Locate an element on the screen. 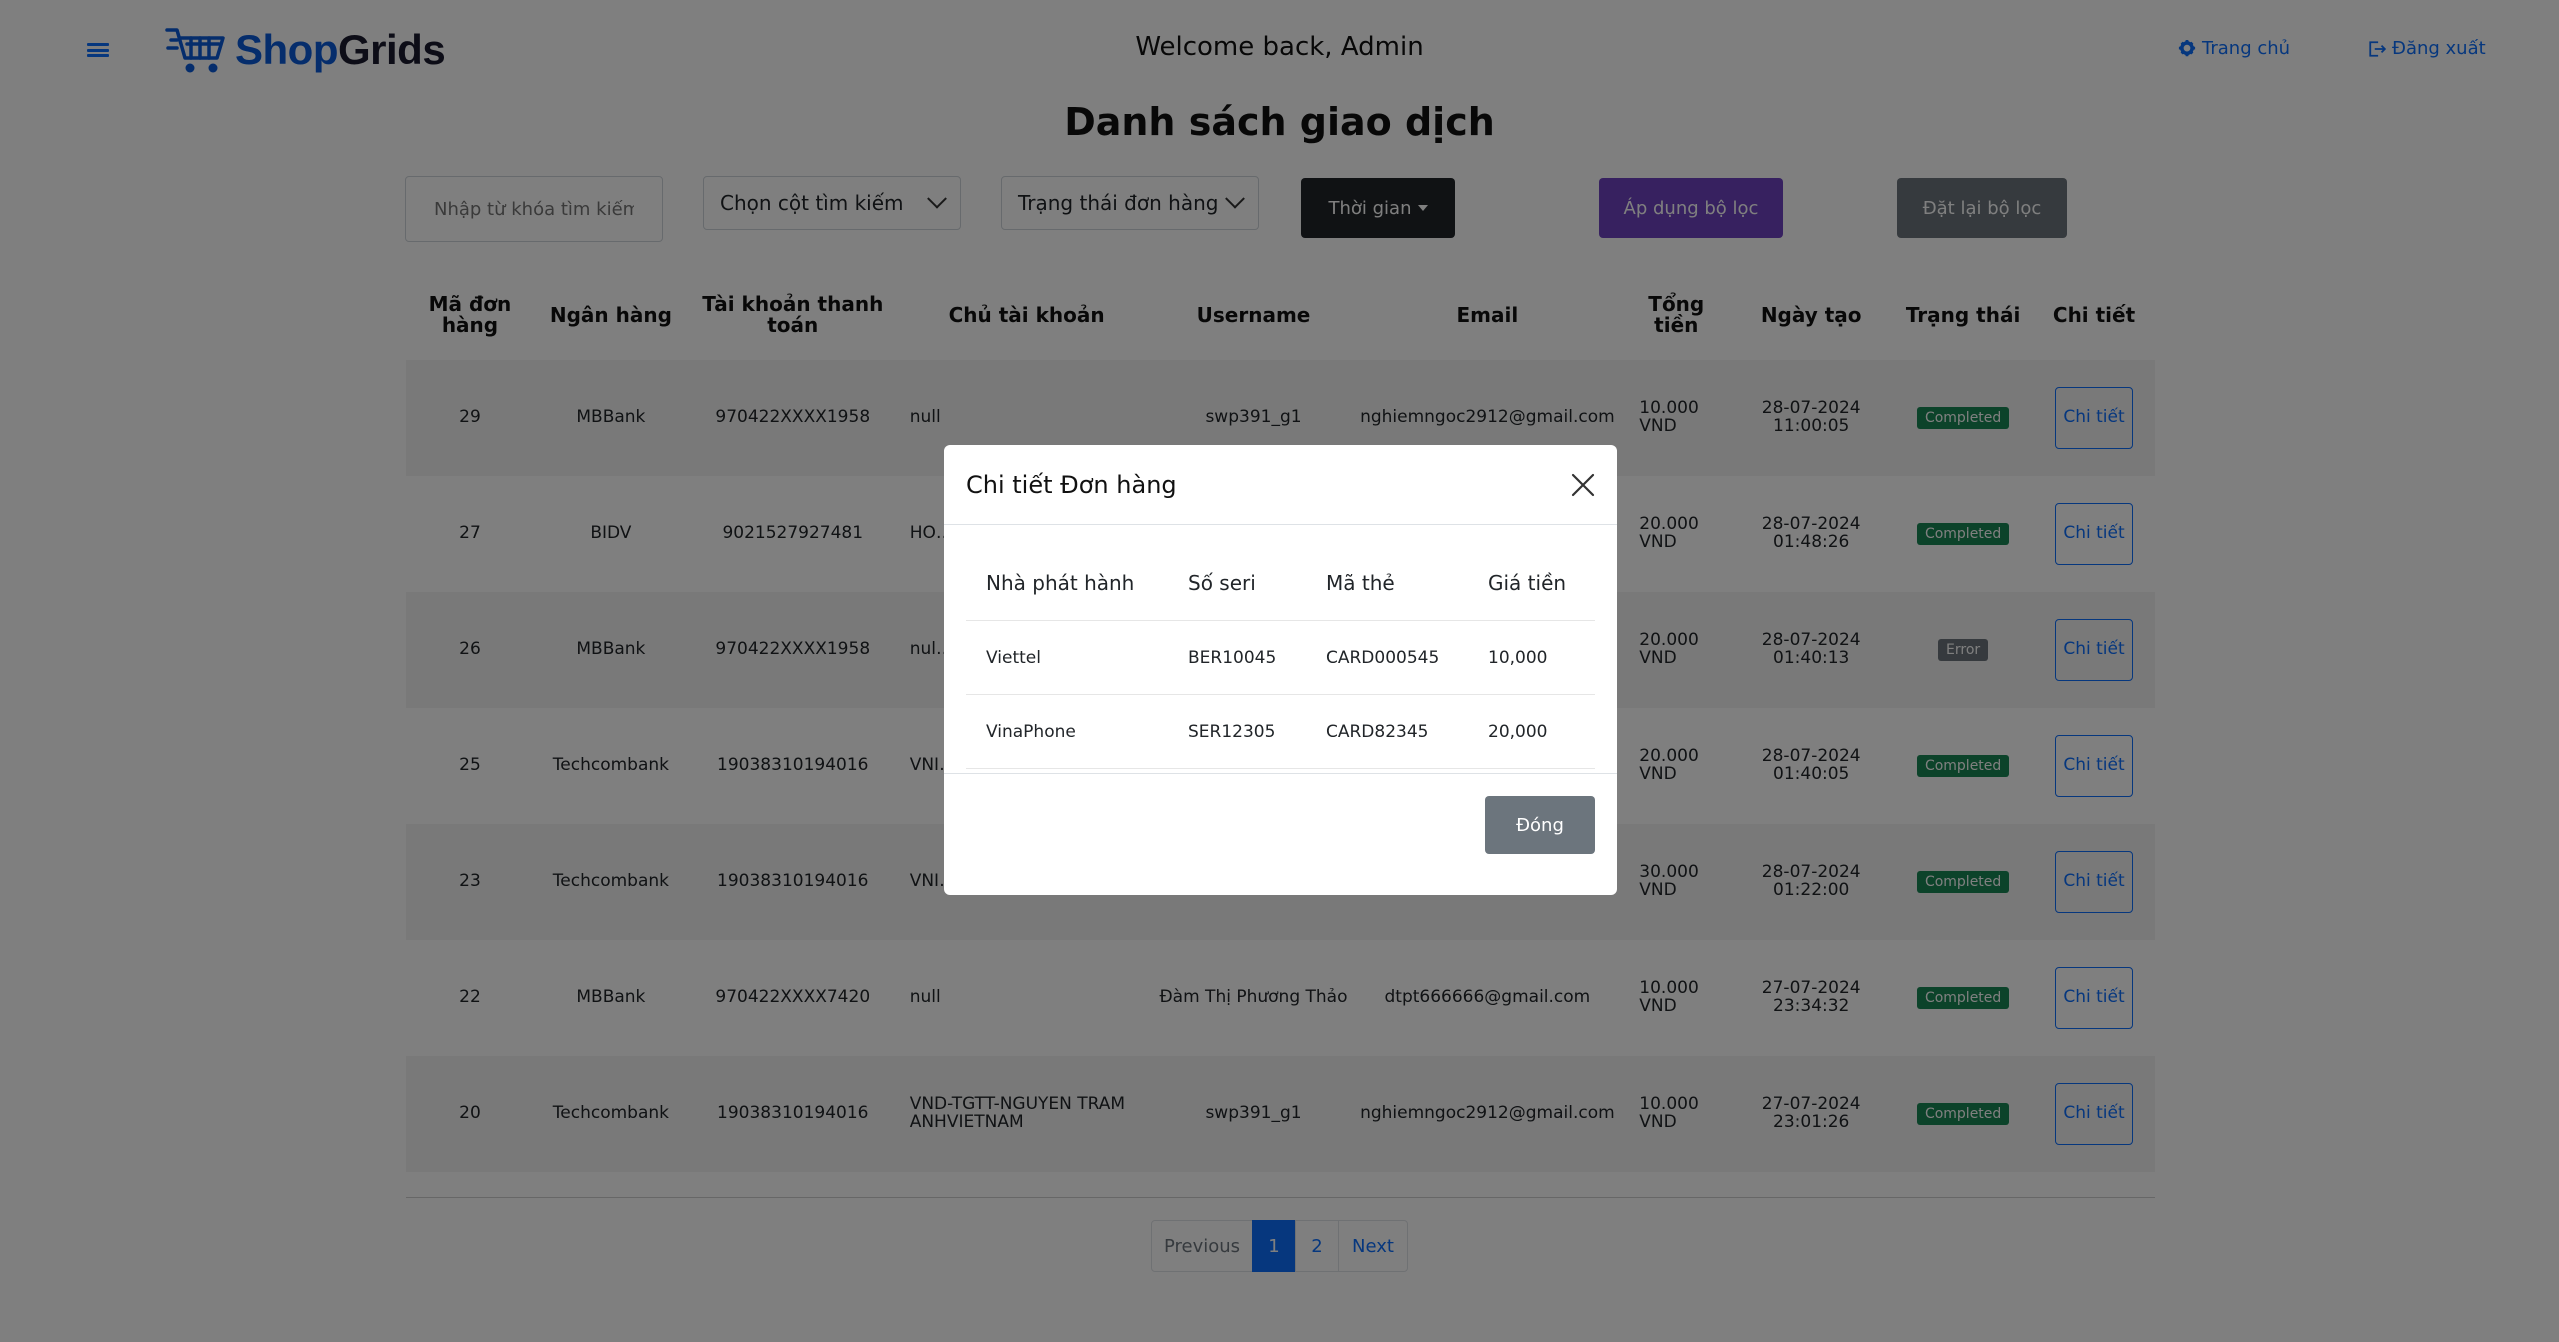  modal-footer: Đóng is located at coordinates (1280, 834).